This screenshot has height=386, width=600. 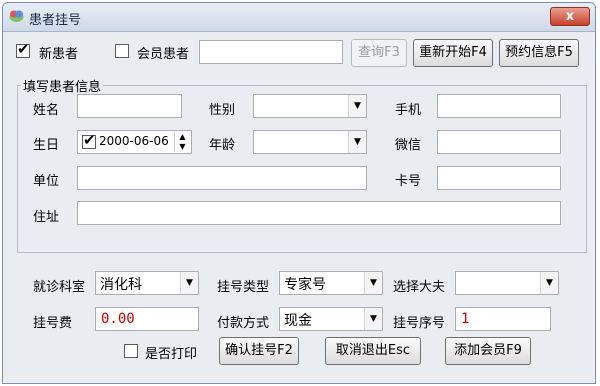 I want to click on spin-up-icon: ▲, so click(x=182, y=137).